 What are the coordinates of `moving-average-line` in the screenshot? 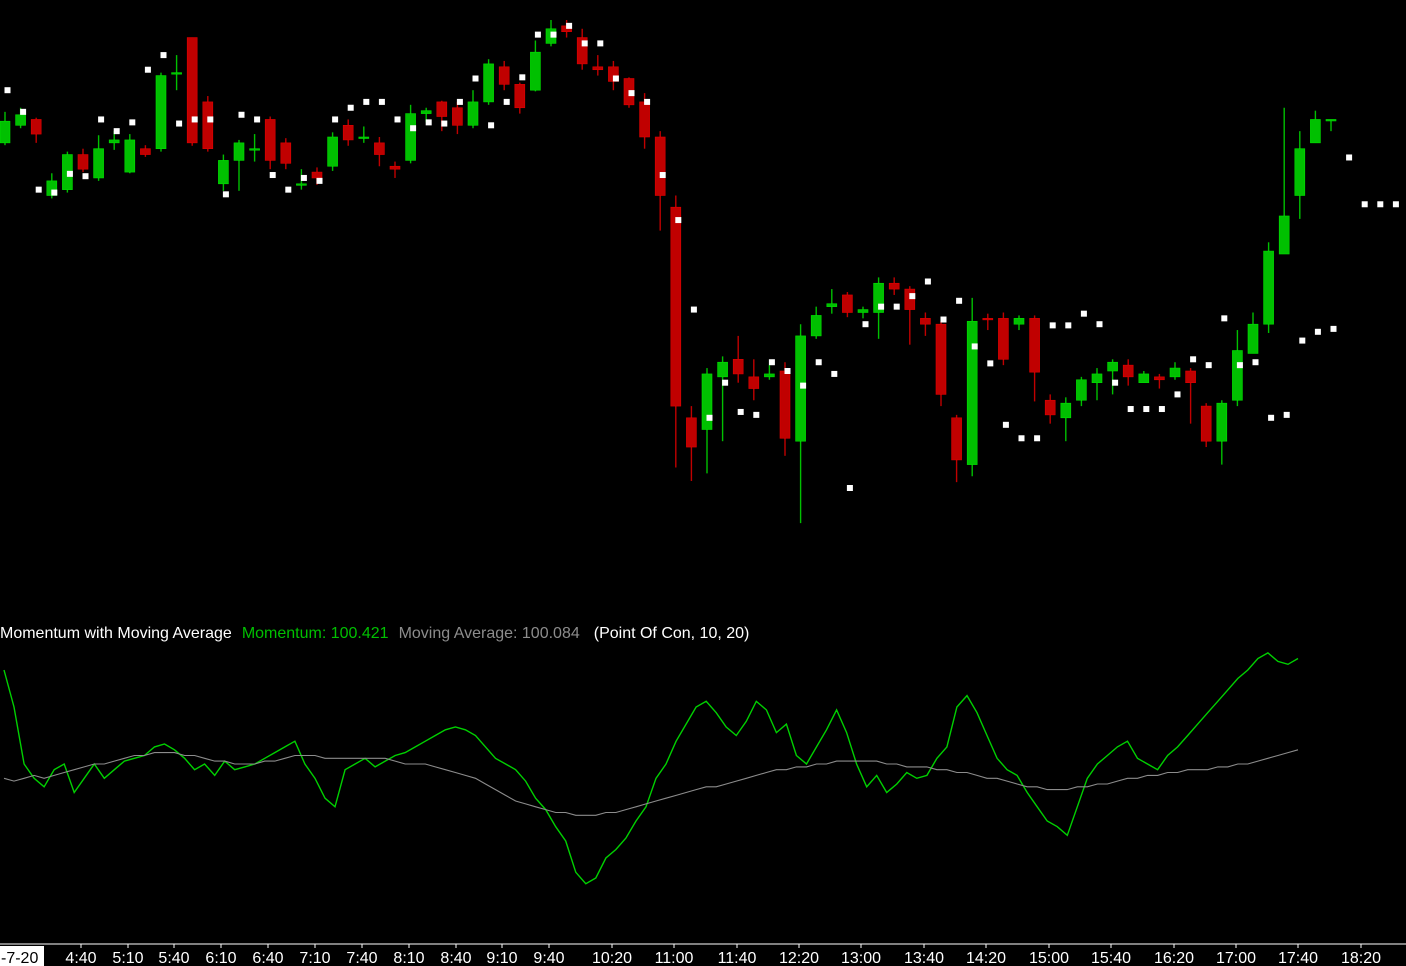 It's located at (651, 782).